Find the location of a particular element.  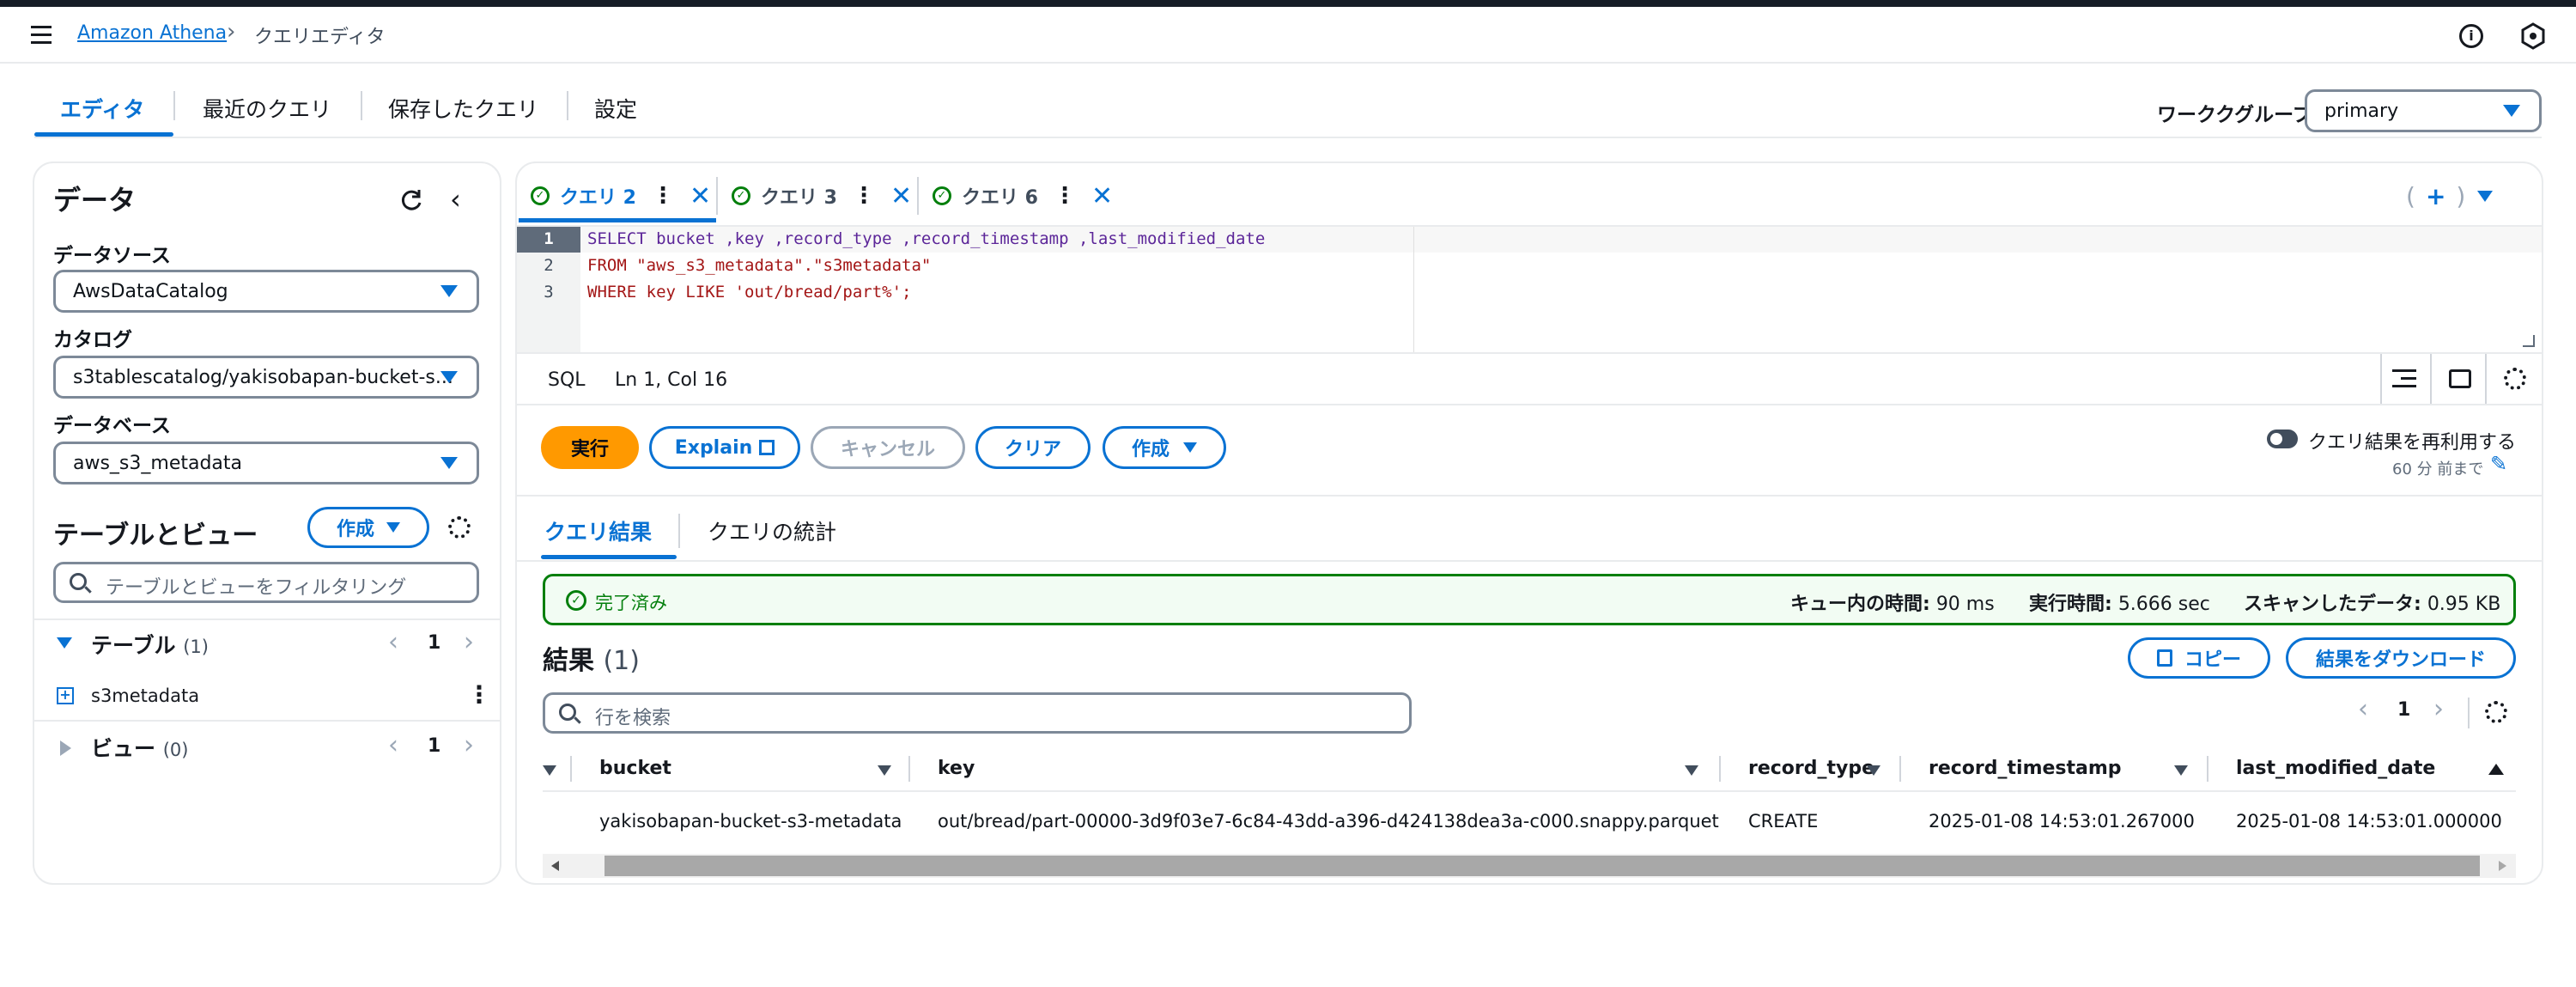

cell-record-type: CREATE is located at coordinates (1784, 821).